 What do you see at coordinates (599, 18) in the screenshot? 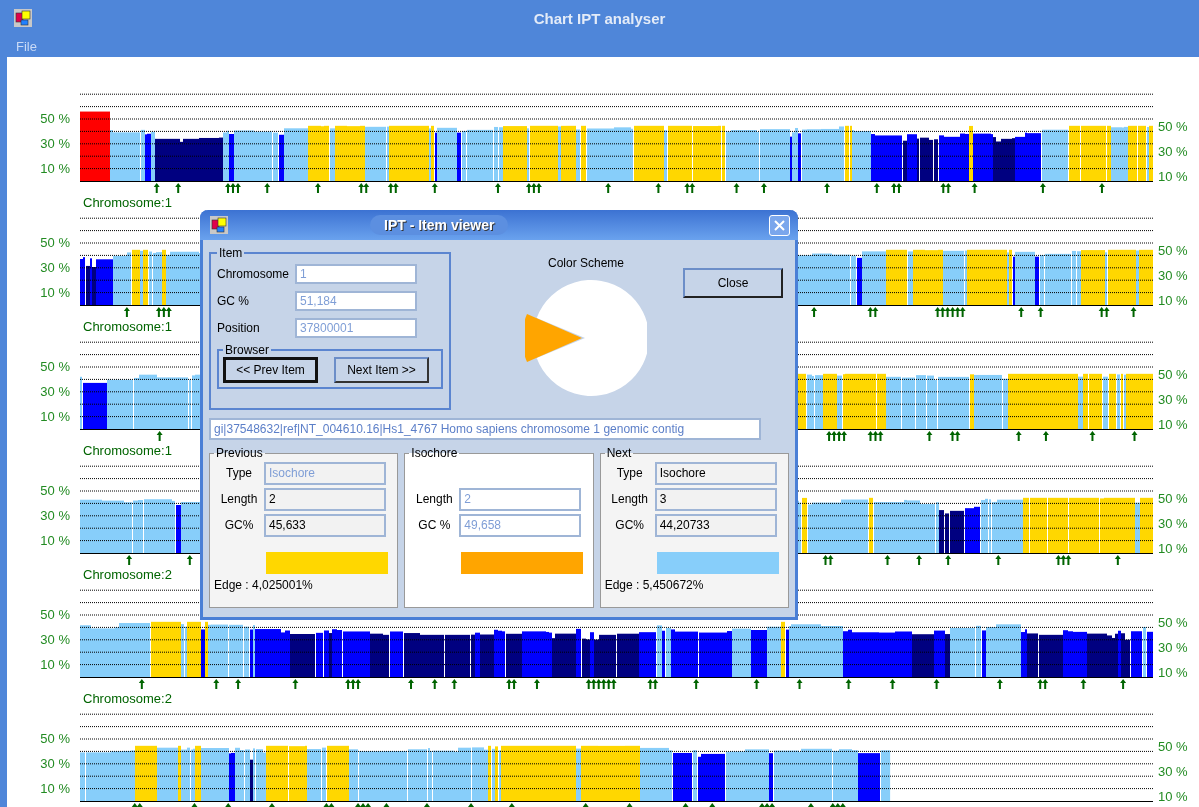
I see `window-title: Chart IPT analyser` at bounding box center [599, 18].